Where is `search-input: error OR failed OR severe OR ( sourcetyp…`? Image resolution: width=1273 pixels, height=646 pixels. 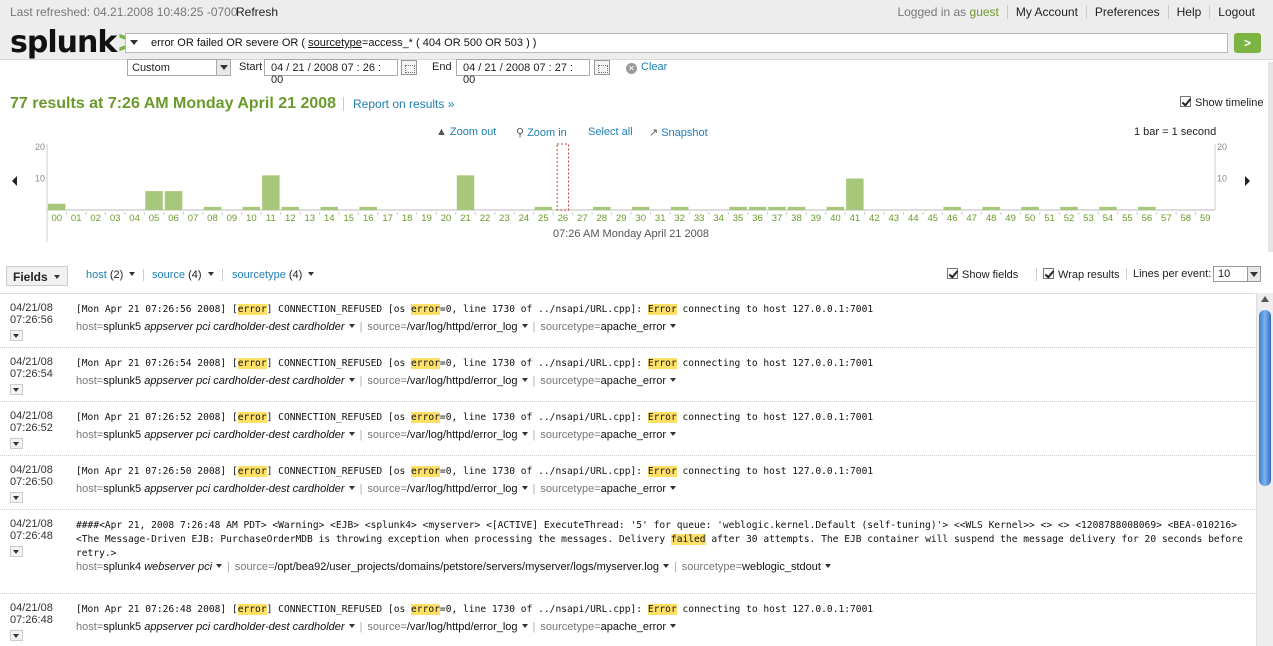 search-input: error OR failed OR severe OR ( sourcetyp… is located at coordinates (676, 43).